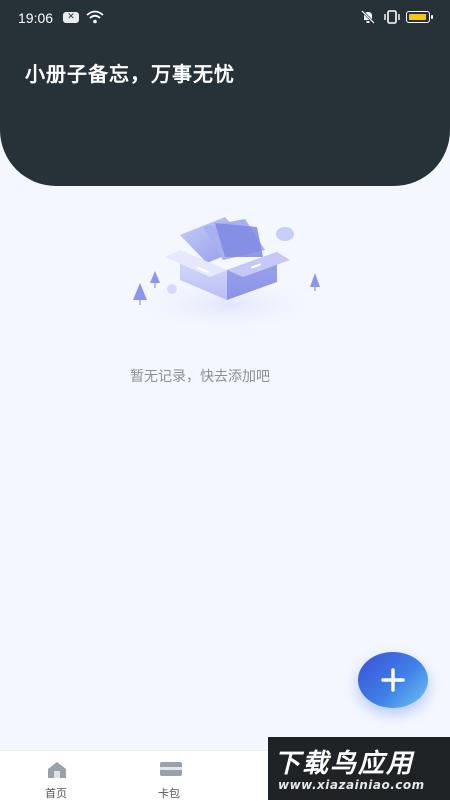 This screenshot has height=801, width=450. Describe the element at coordinates (419, 17) in the screenshot. I see `battery-icon` at that location.